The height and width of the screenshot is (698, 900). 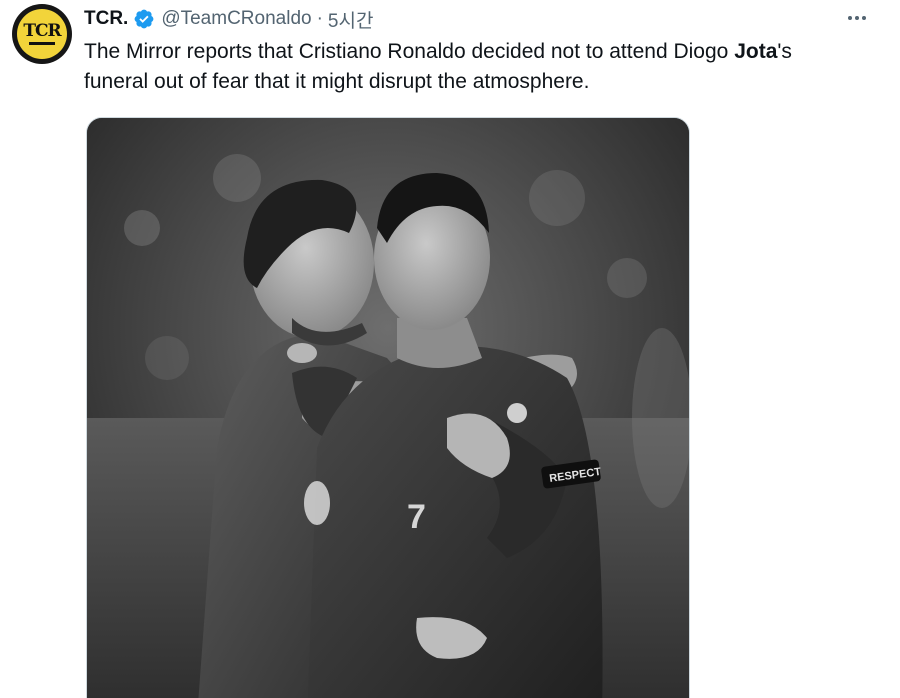 I want to click on avatar-logo: TCR, so click(x=42, y=34).